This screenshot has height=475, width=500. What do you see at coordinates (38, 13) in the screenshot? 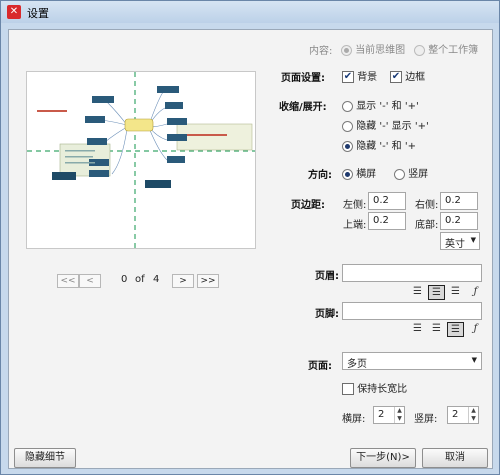
I see `window-title: 设置` at bounding box center [38, 13].